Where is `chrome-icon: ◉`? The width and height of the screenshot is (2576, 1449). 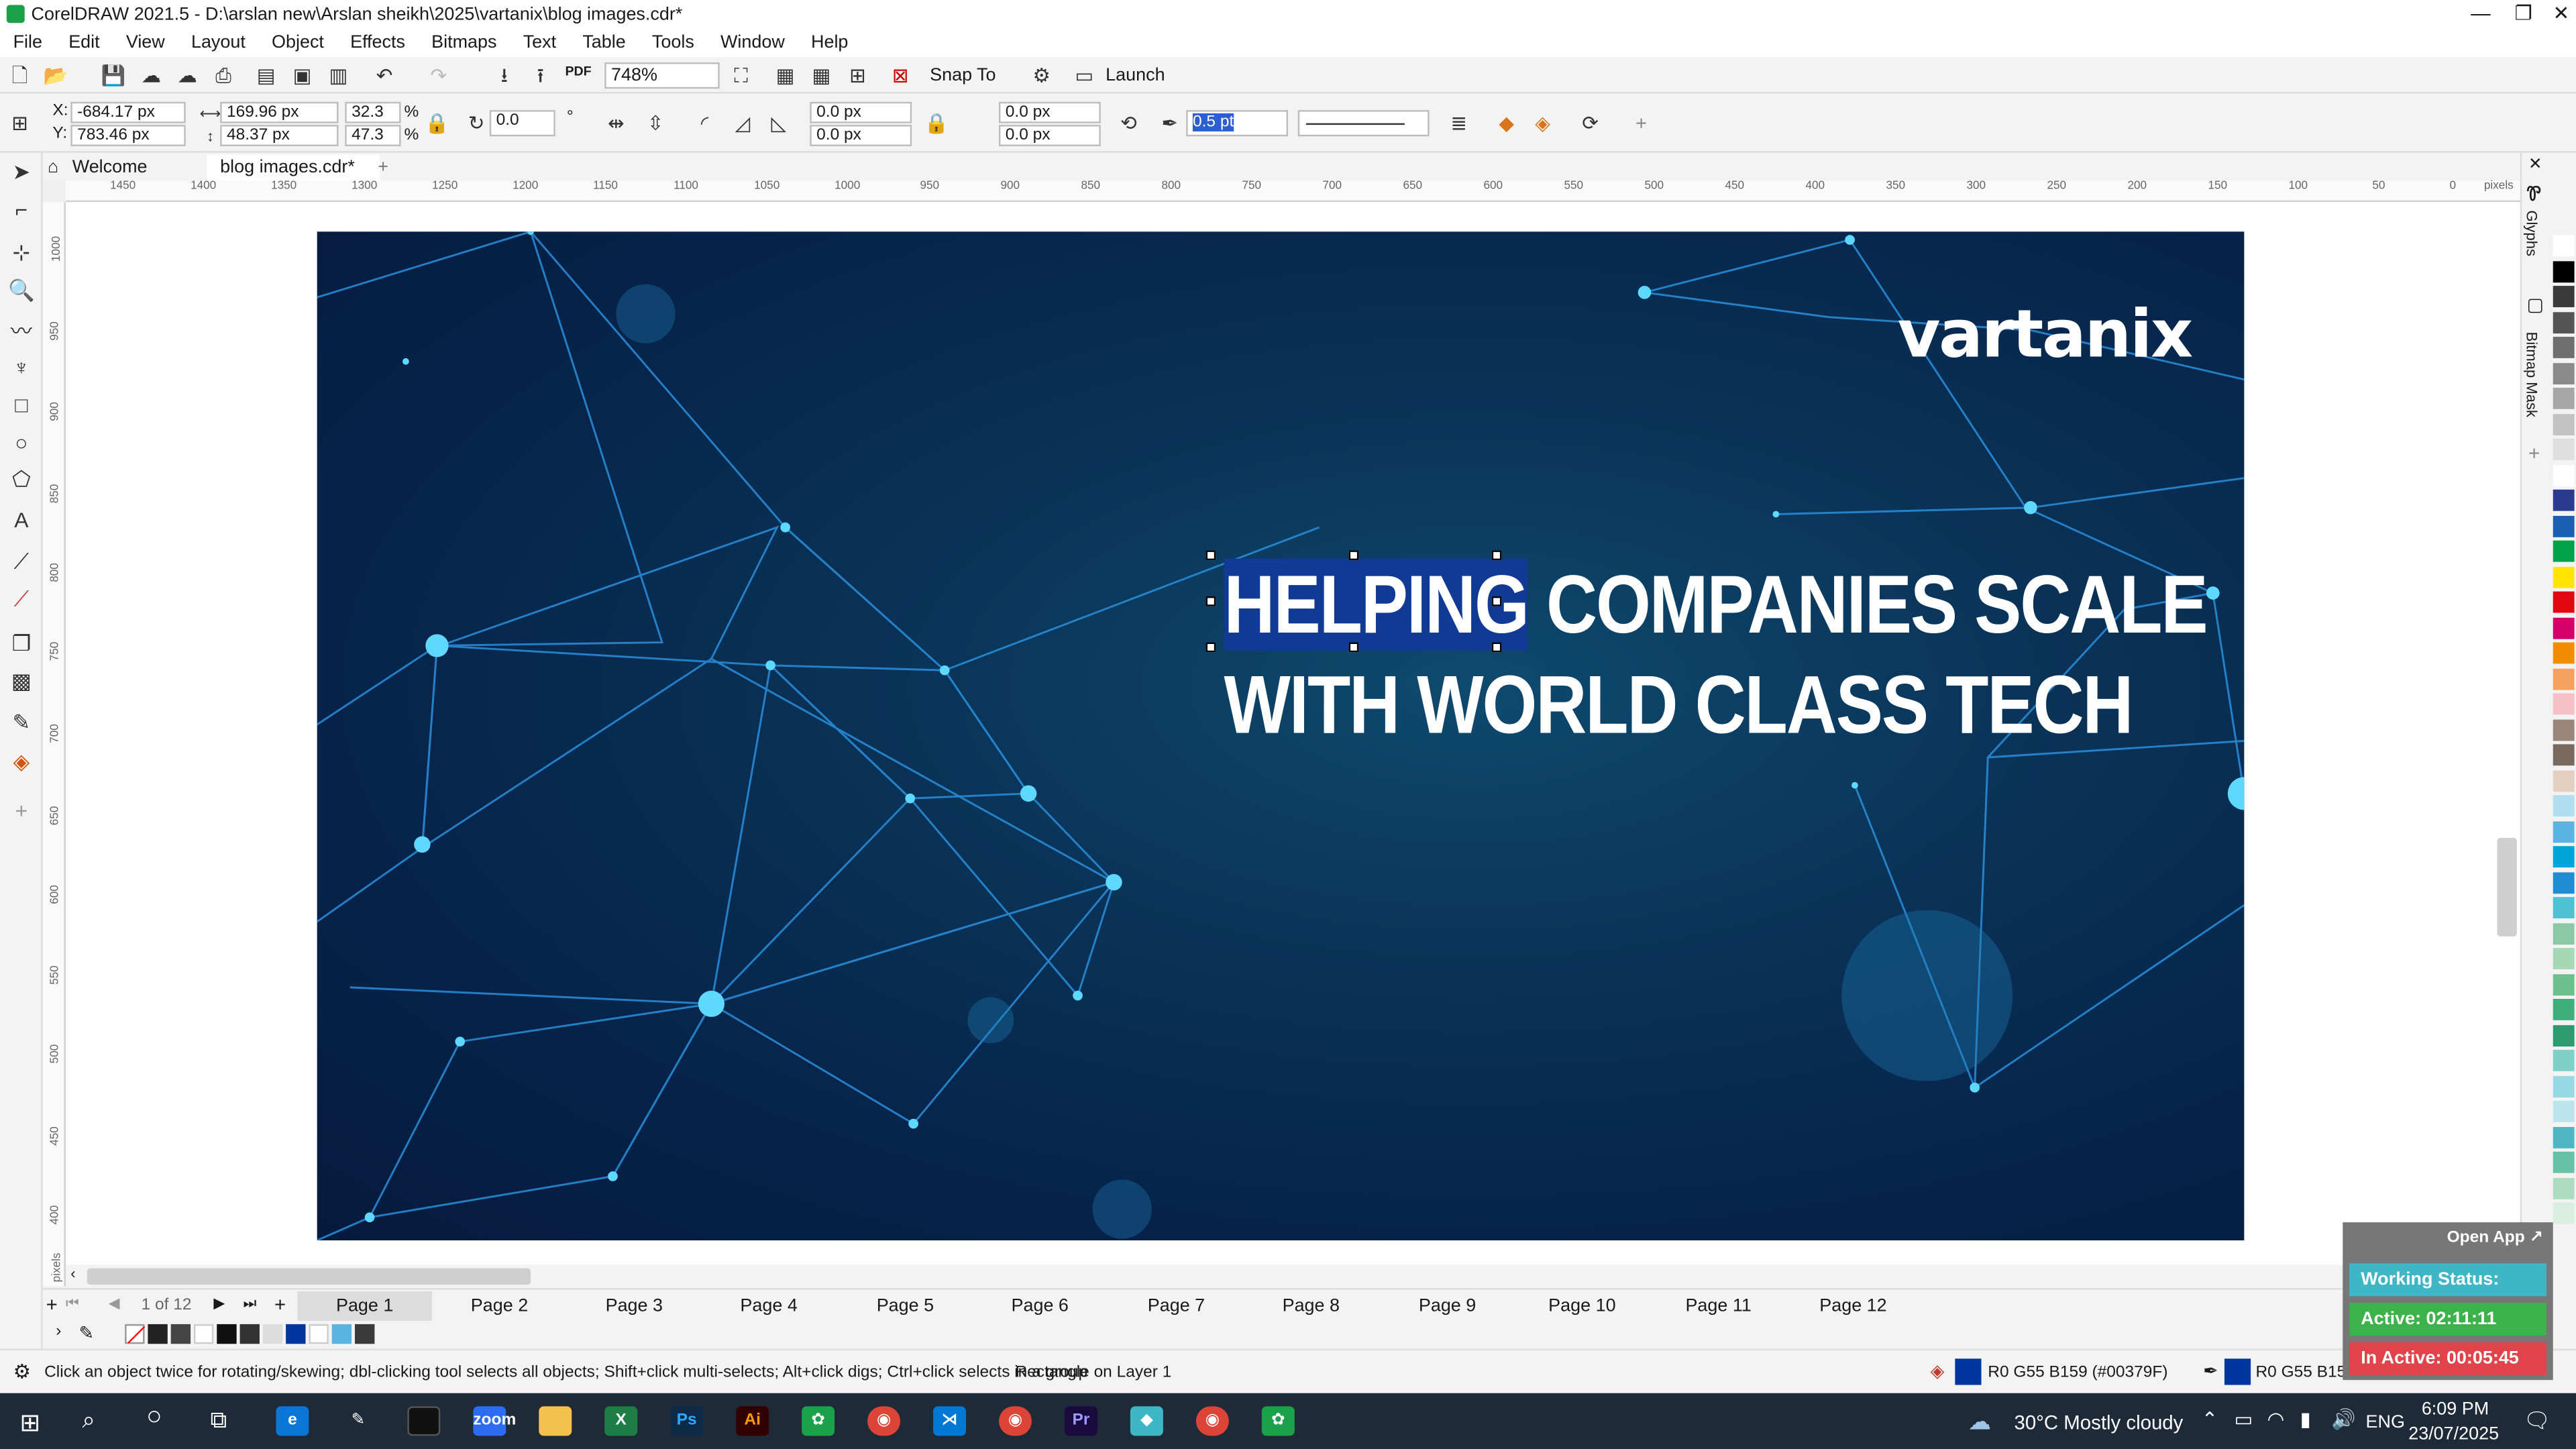 chrome-icon: ◉ is located at coordinates (884, 1421).